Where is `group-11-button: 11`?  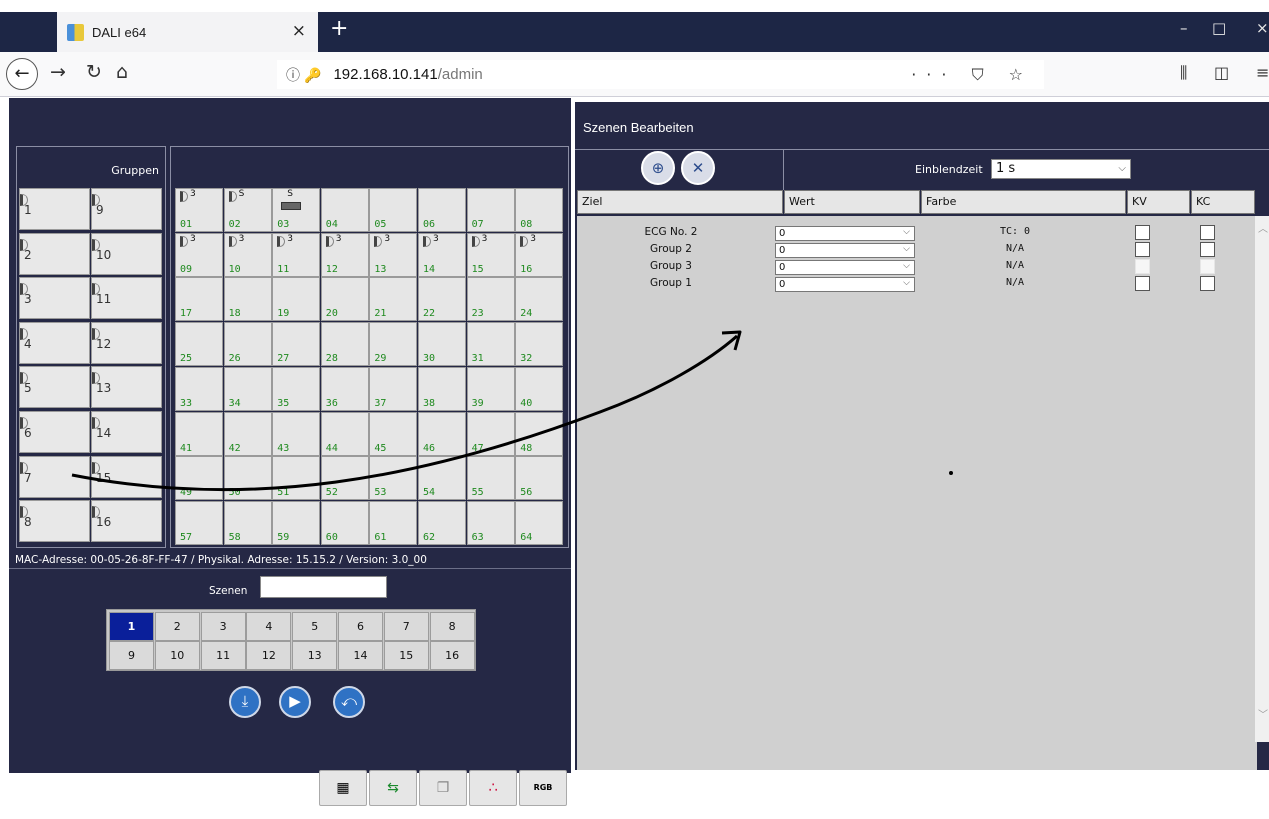 group-11-button: 11 is located at coordinates (126, 298).